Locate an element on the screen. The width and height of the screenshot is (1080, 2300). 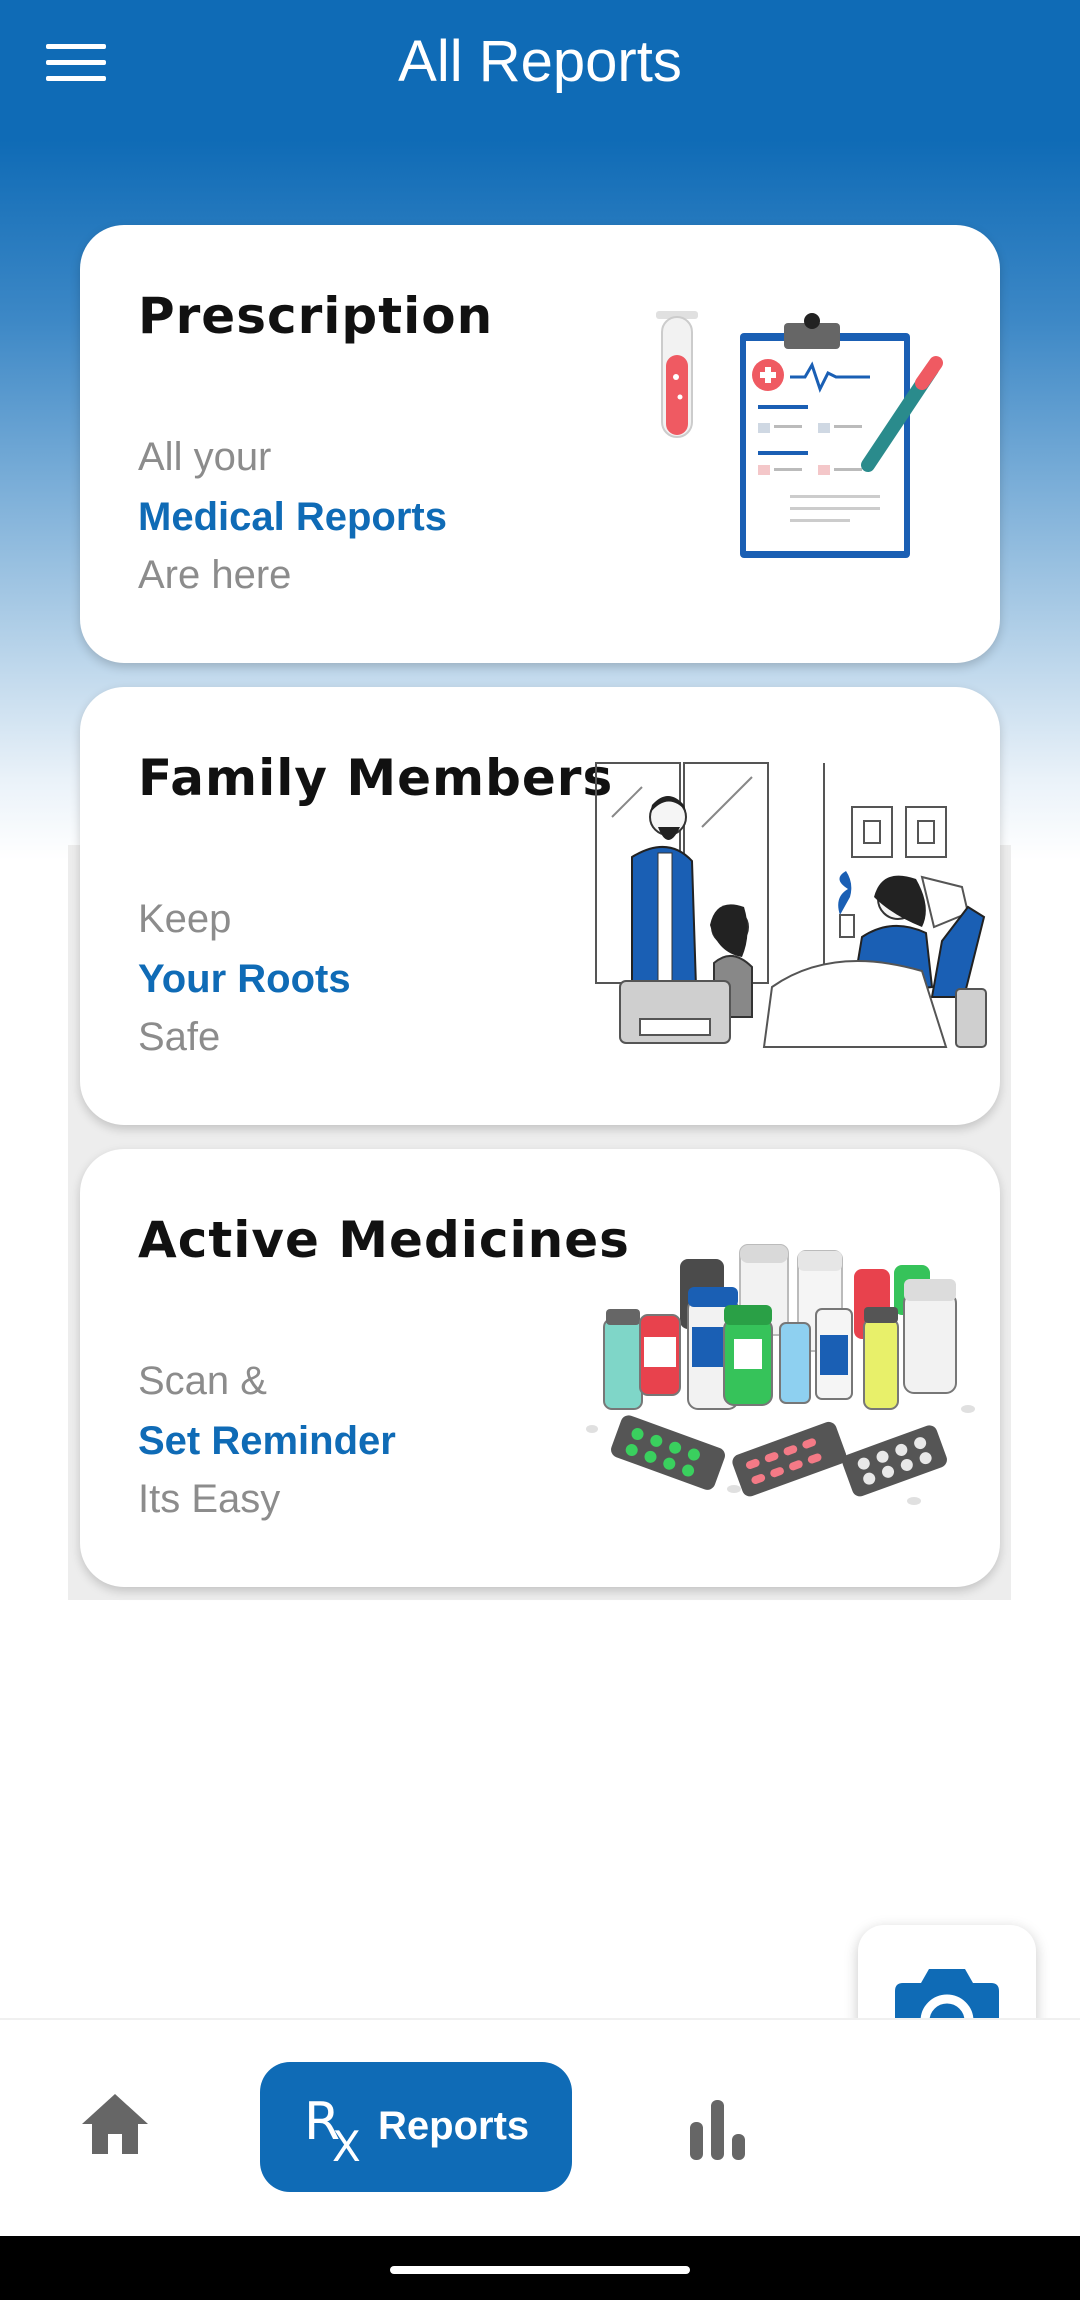
card-line-1: Keep is located at coordinates (185, 919).